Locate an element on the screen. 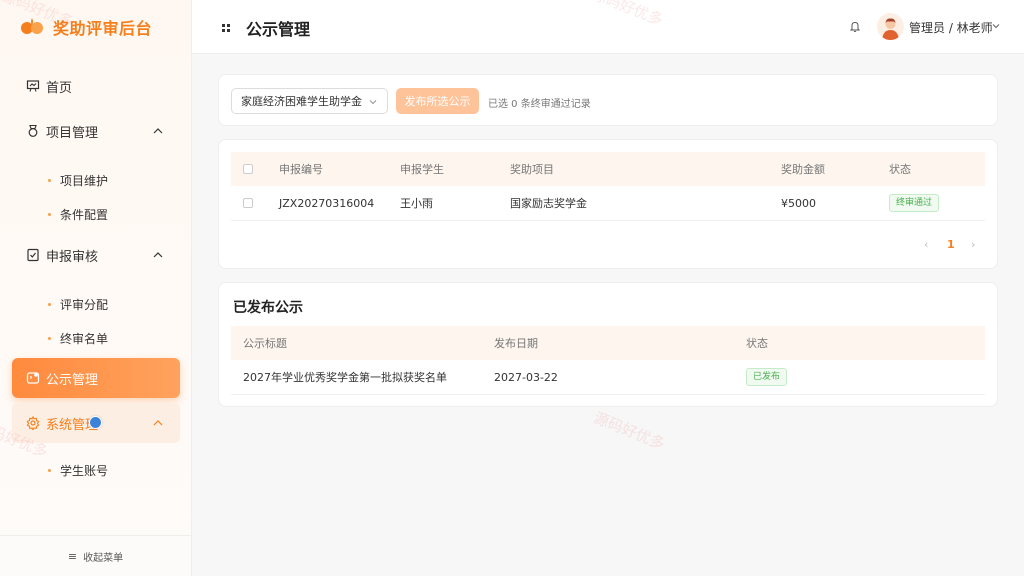 The image size is (1024, 576). cell-project: 国家励志奖学金 is located at coordinates (548, 203).